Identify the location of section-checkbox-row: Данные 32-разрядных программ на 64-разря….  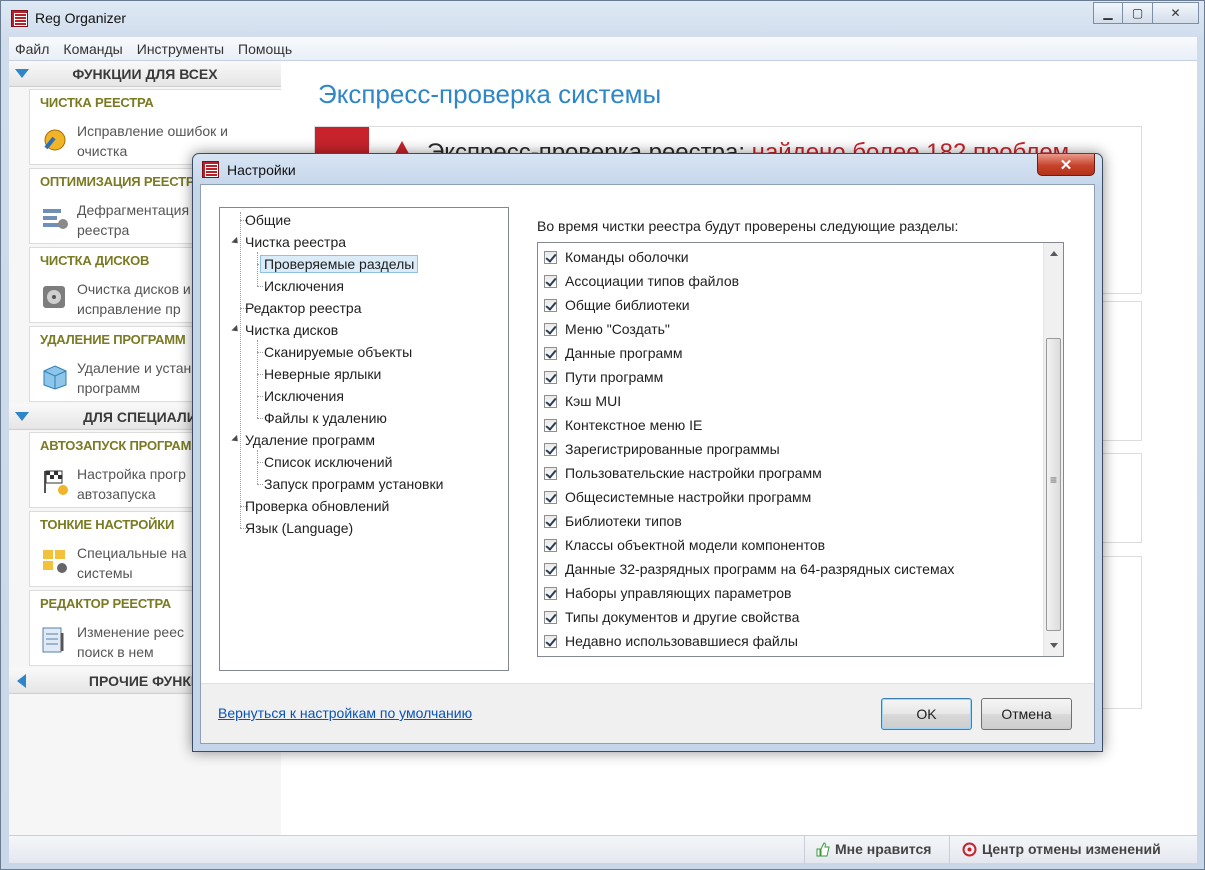
(749, 569).